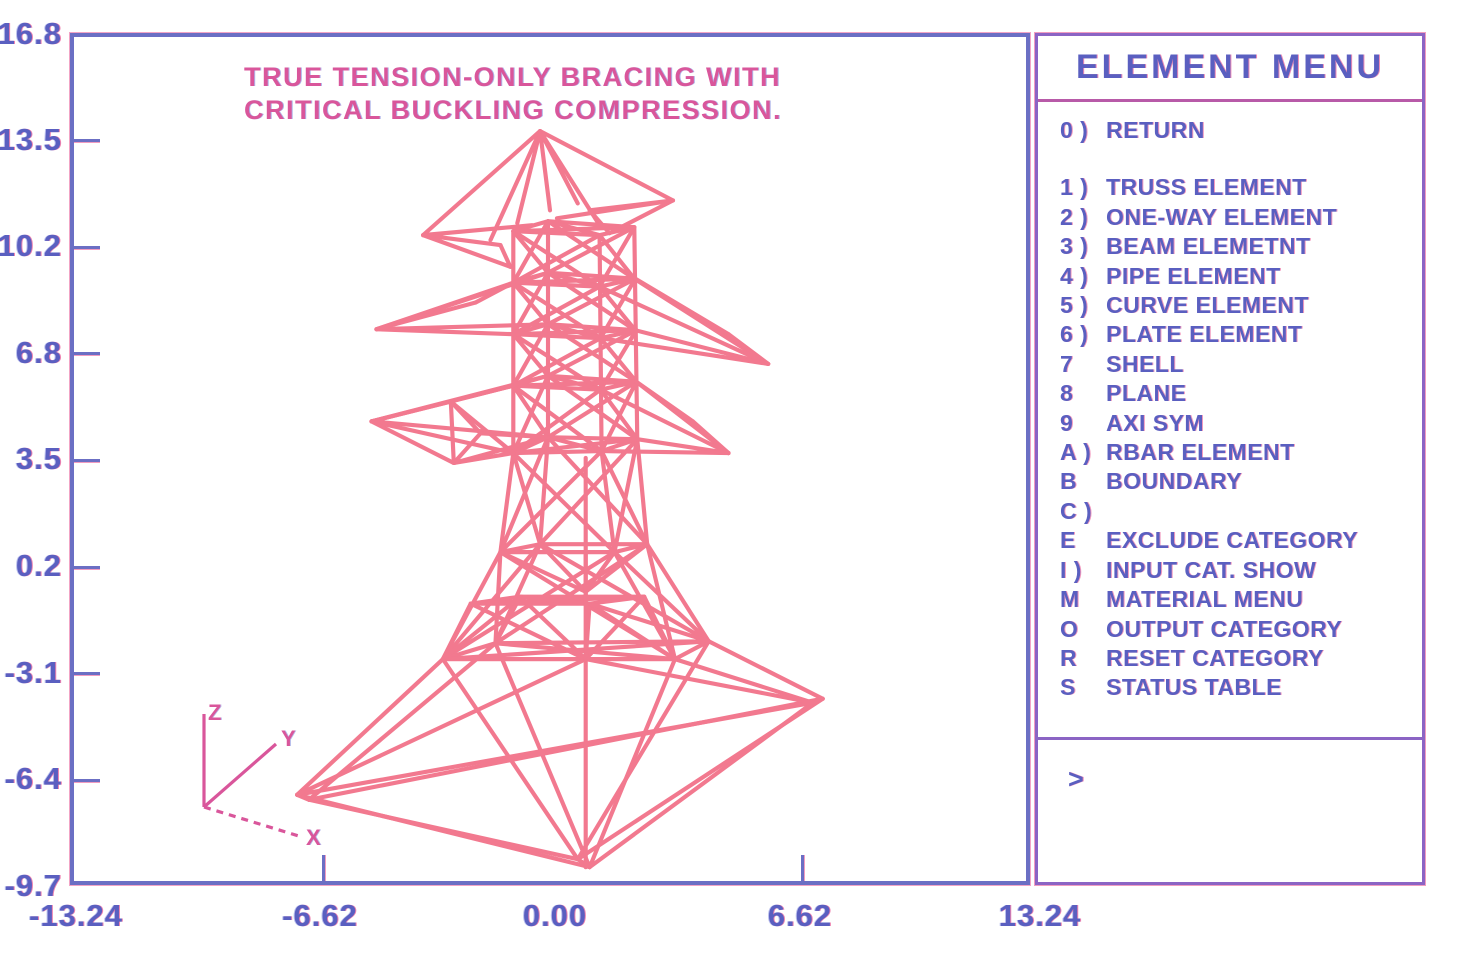  What do you see at coordinates (555, 915) in the screenshot?
I see `x-tick-label: 0.00` at bounding box center [555, 915].